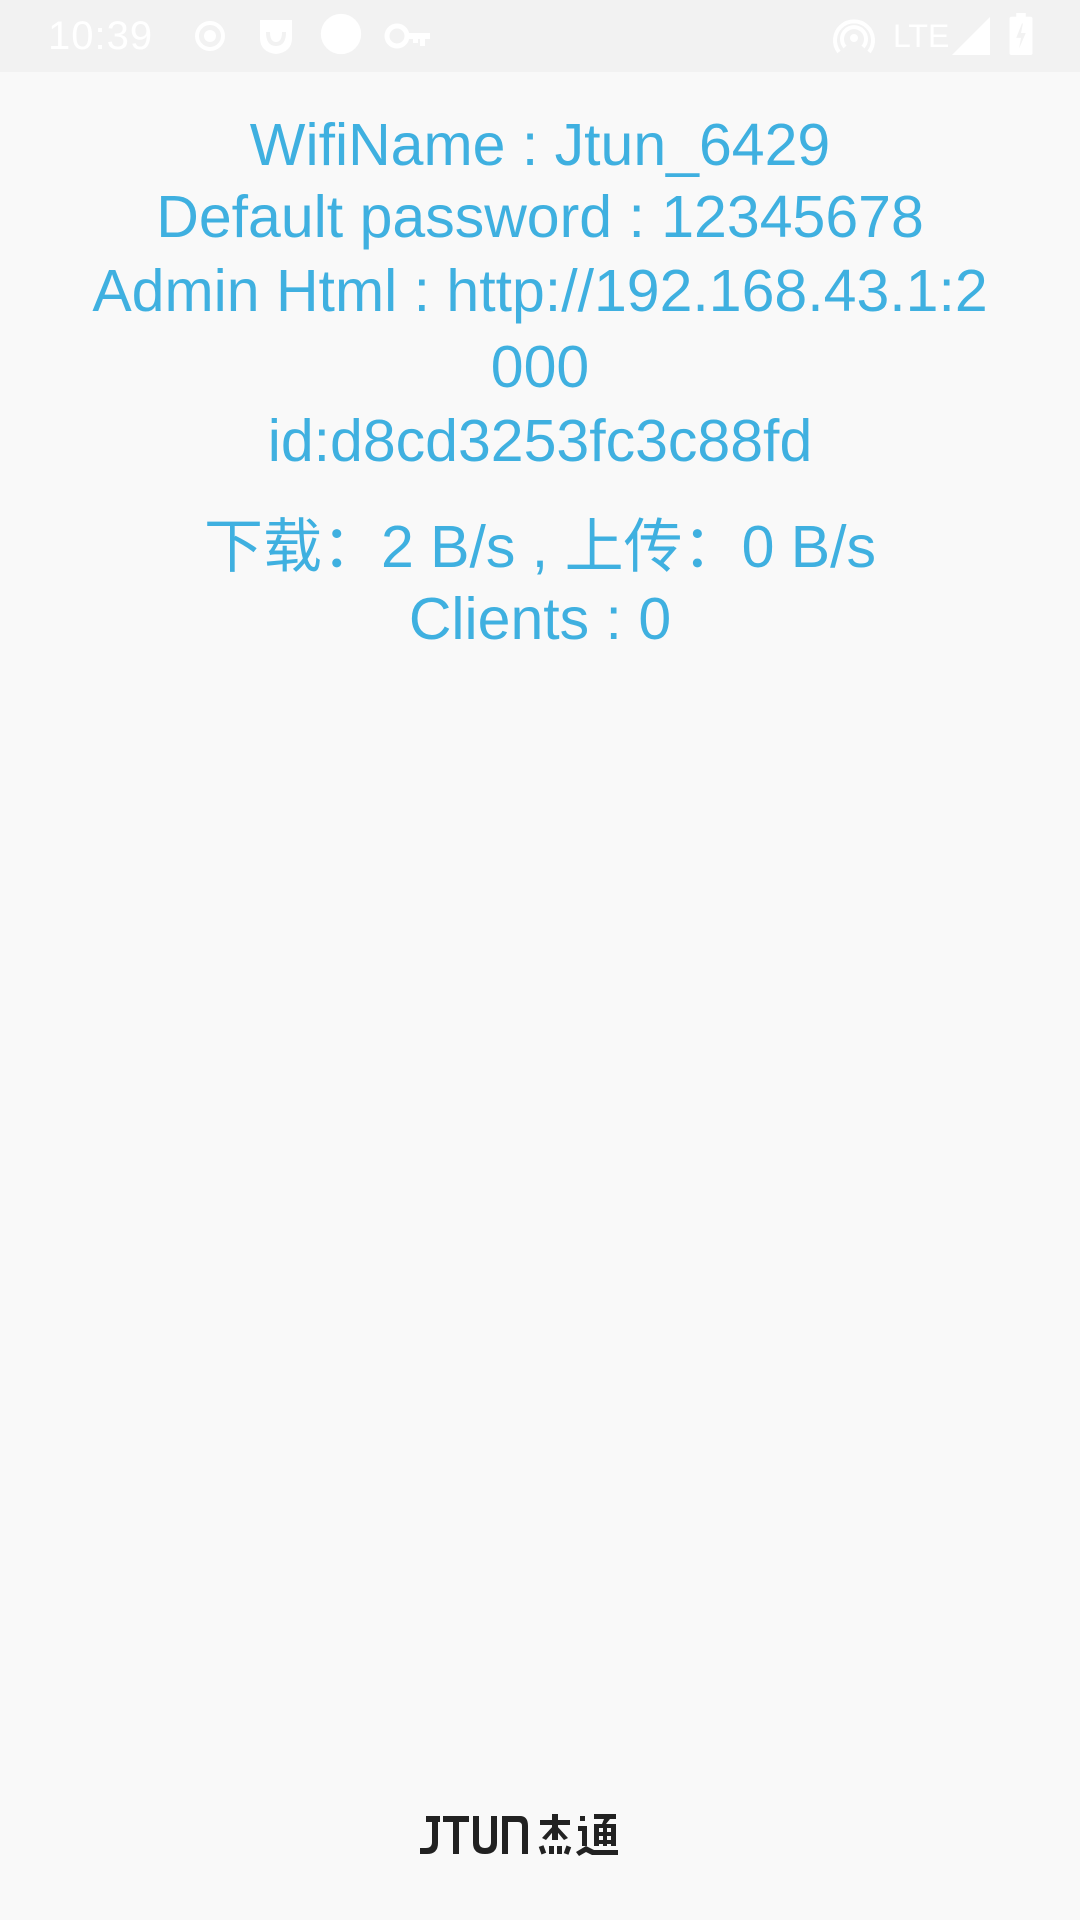 This screenshot has height=1920, width=1080. I want to click on signal-icon, so click(971, 36).